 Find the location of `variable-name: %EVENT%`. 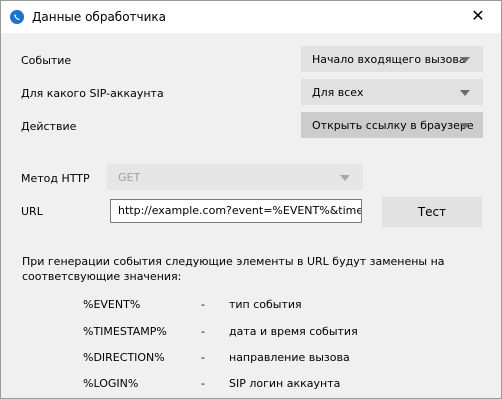

variable-name: %EVENT% is located at coordinates (112, 304).